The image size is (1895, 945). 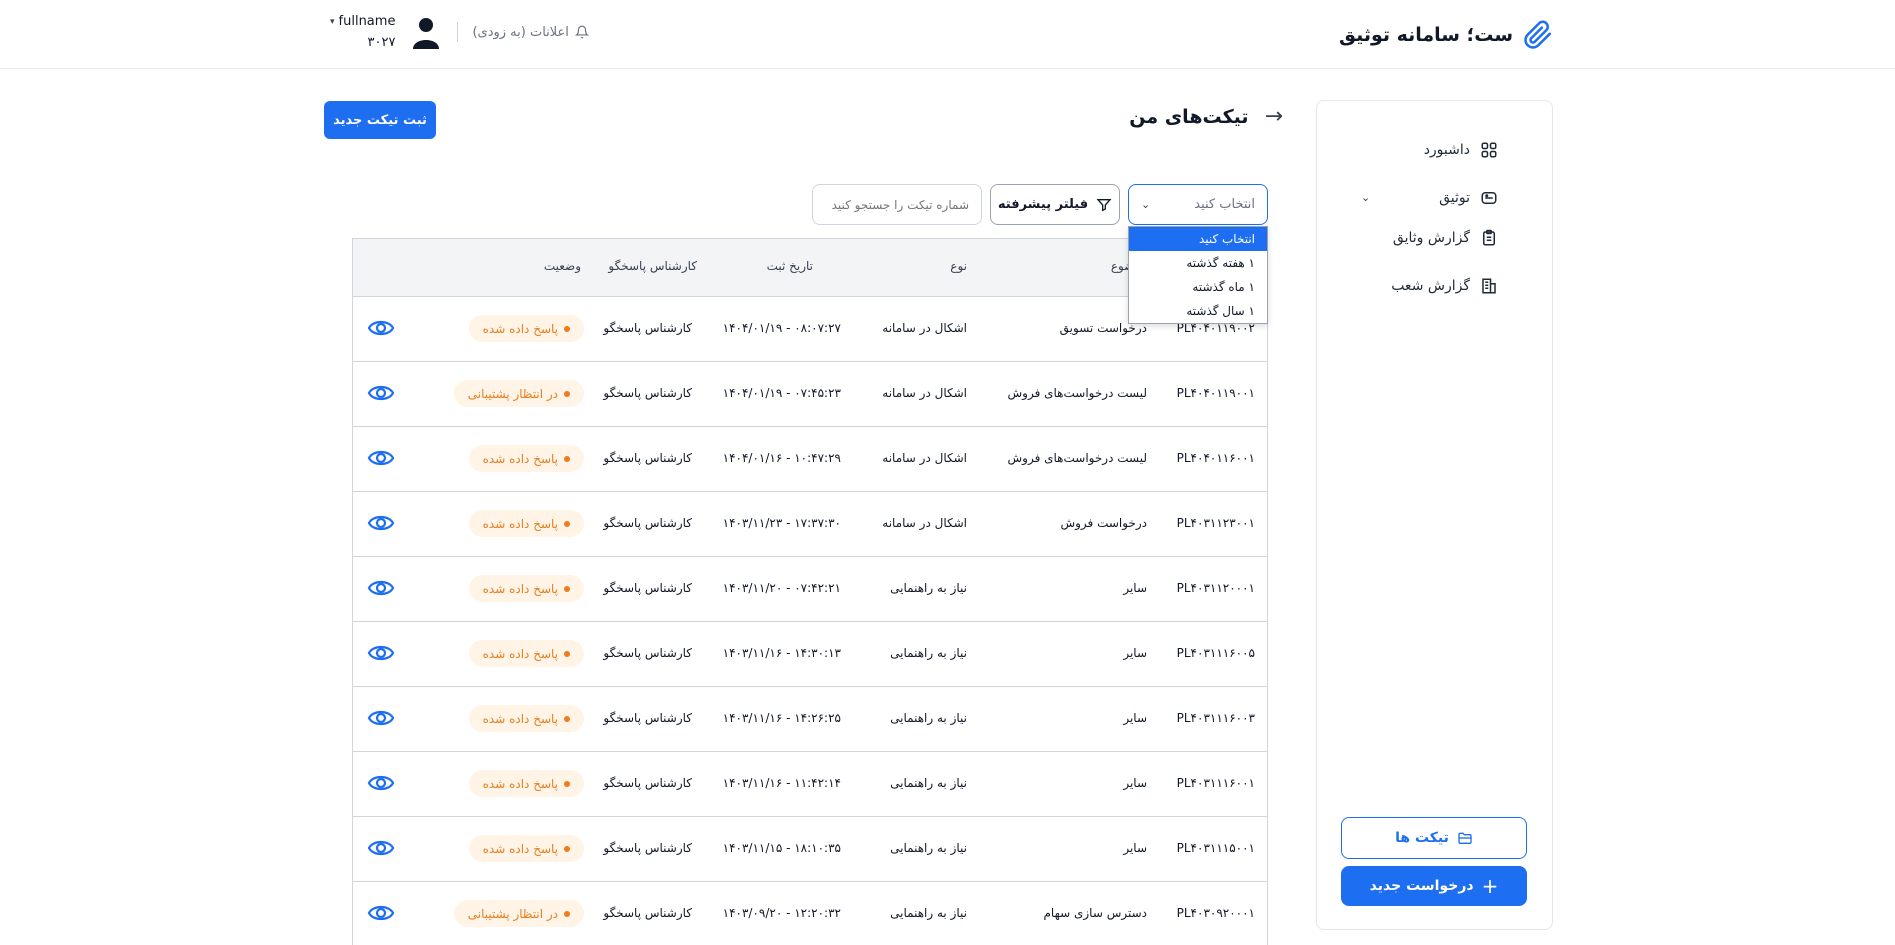 What do you see at coordinates (1461, 150) in the screenshot?
I see `sidebar-item-dashboard: داشبورد` at bounding box center [1461, 150].